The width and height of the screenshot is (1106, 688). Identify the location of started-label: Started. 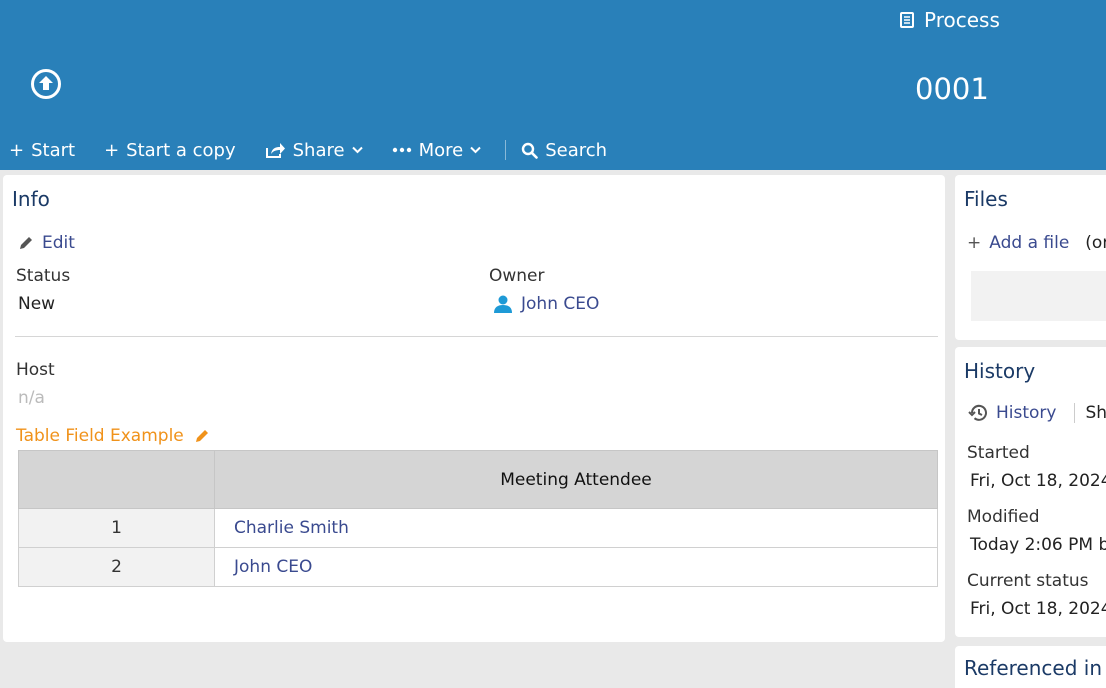
(998, 453).